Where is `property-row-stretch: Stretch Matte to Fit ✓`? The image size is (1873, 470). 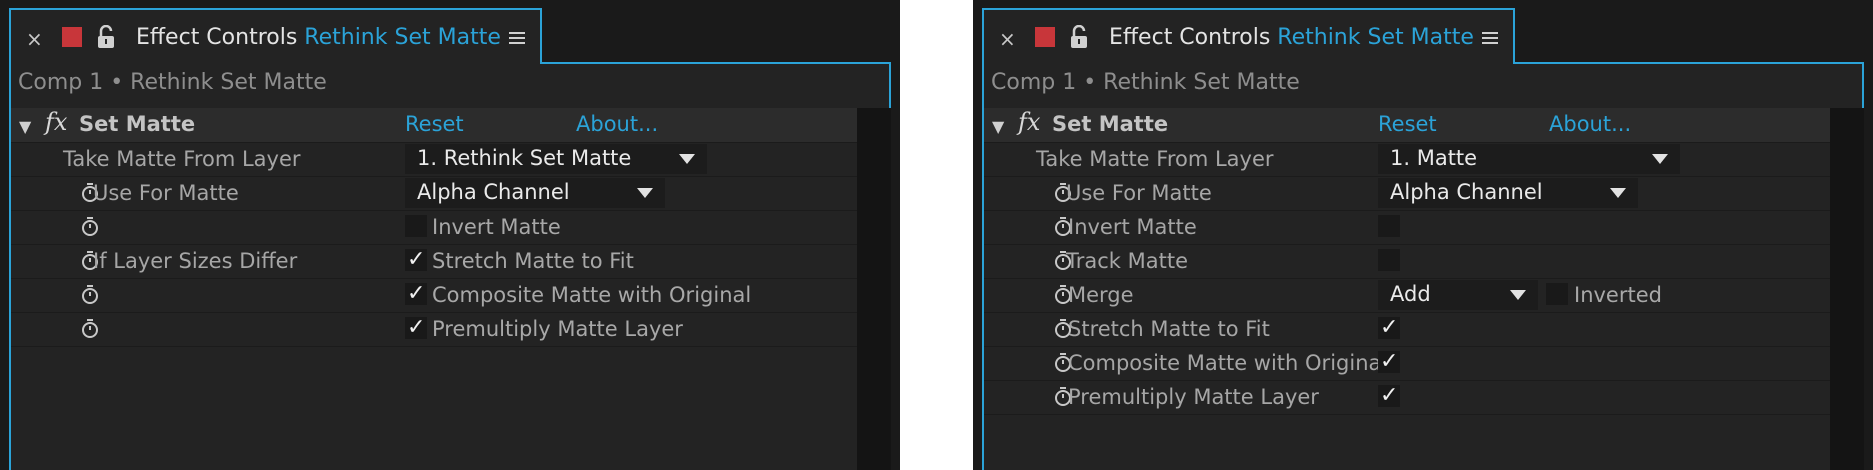
property-row-stretch: Stretch Matte to Fit ✓ is located at coordinates (1407, 329).